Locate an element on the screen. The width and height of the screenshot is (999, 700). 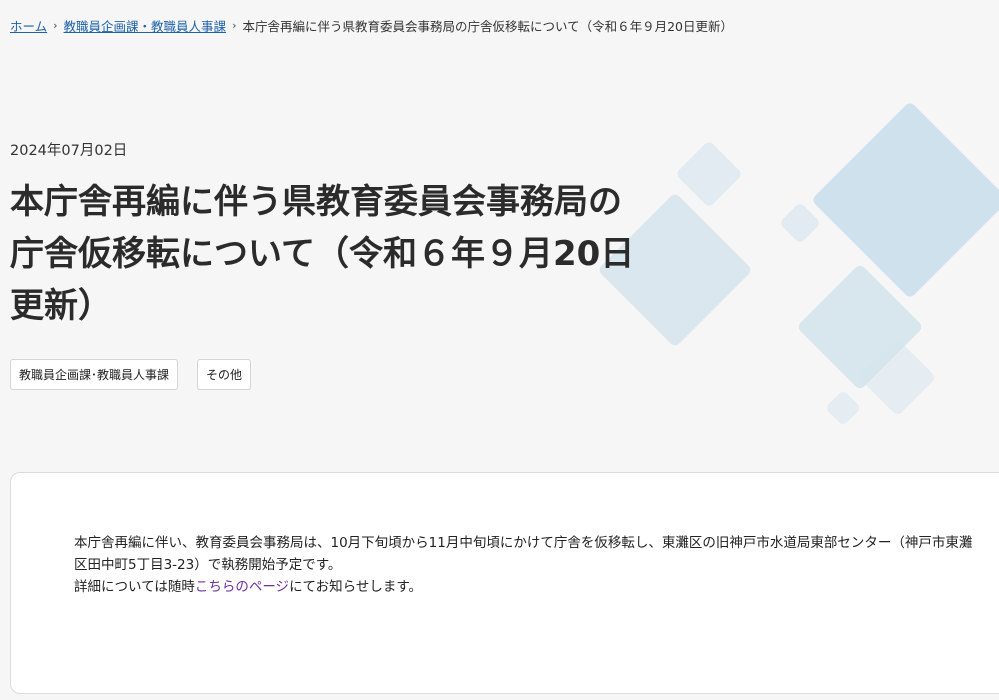
content-paragraph-2: 詳細については随時こちらのページにてお知らせします。 is located at coordinates (524, 587).